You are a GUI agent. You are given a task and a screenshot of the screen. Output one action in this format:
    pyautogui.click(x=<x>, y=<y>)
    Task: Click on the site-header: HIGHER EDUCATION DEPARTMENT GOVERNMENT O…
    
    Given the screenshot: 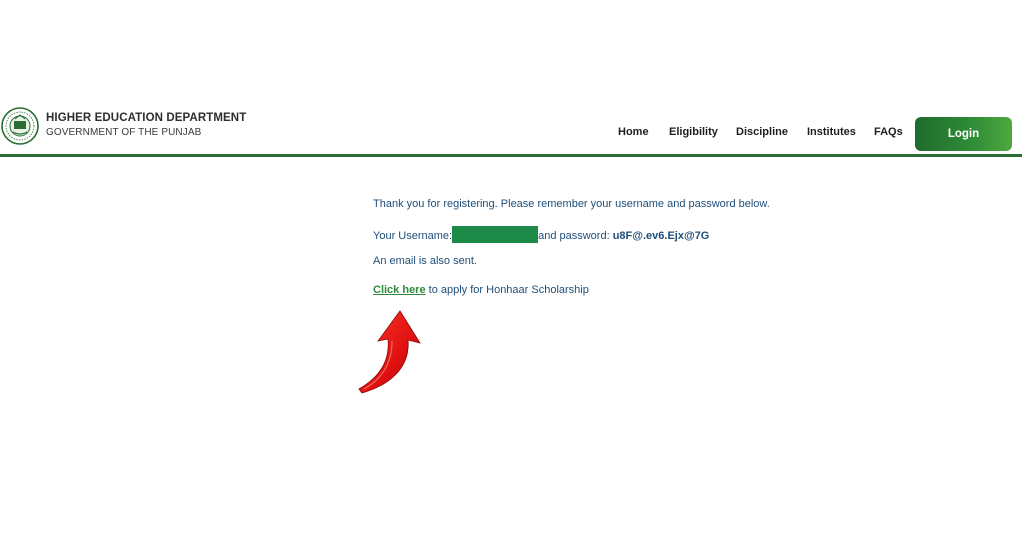 What is the action you would take?
    pyautogui.click(x=512, y=128)
    